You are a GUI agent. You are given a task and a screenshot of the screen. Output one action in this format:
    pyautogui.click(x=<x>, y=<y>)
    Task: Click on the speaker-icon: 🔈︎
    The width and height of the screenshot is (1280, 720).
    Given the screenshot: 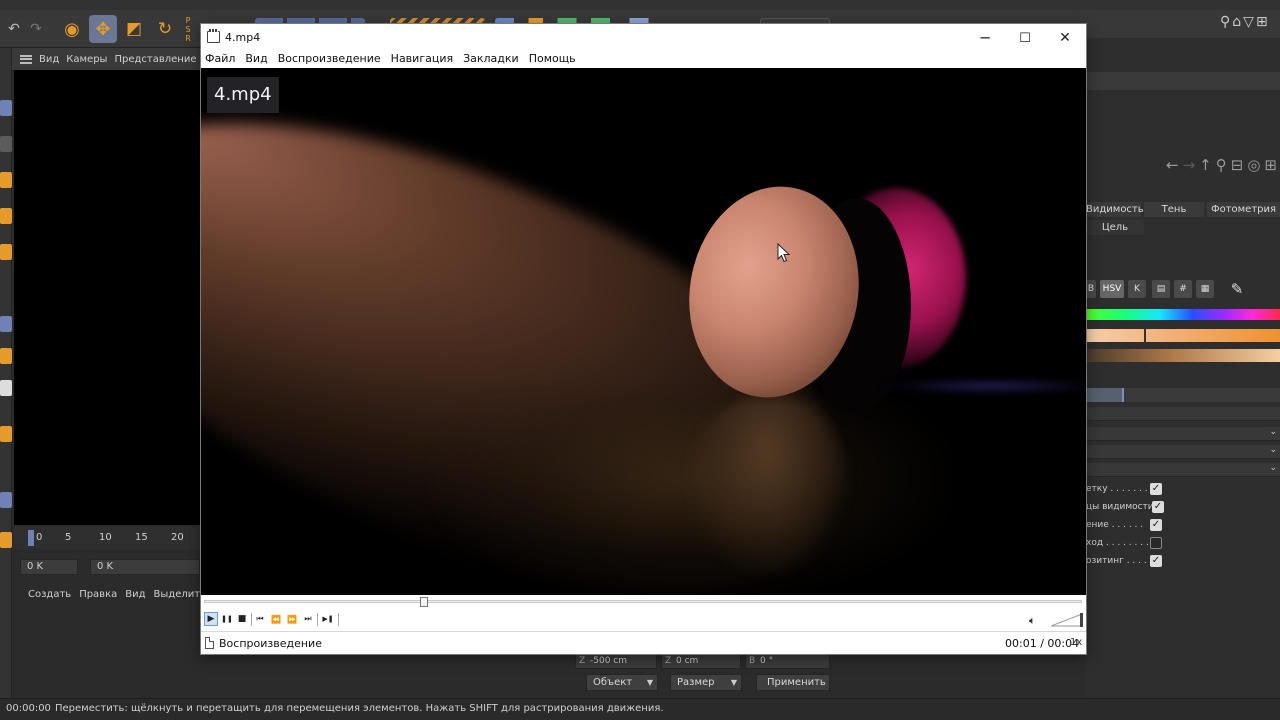 What is the action you would take?
    pyautogui.click(x=1032, y=621)
    